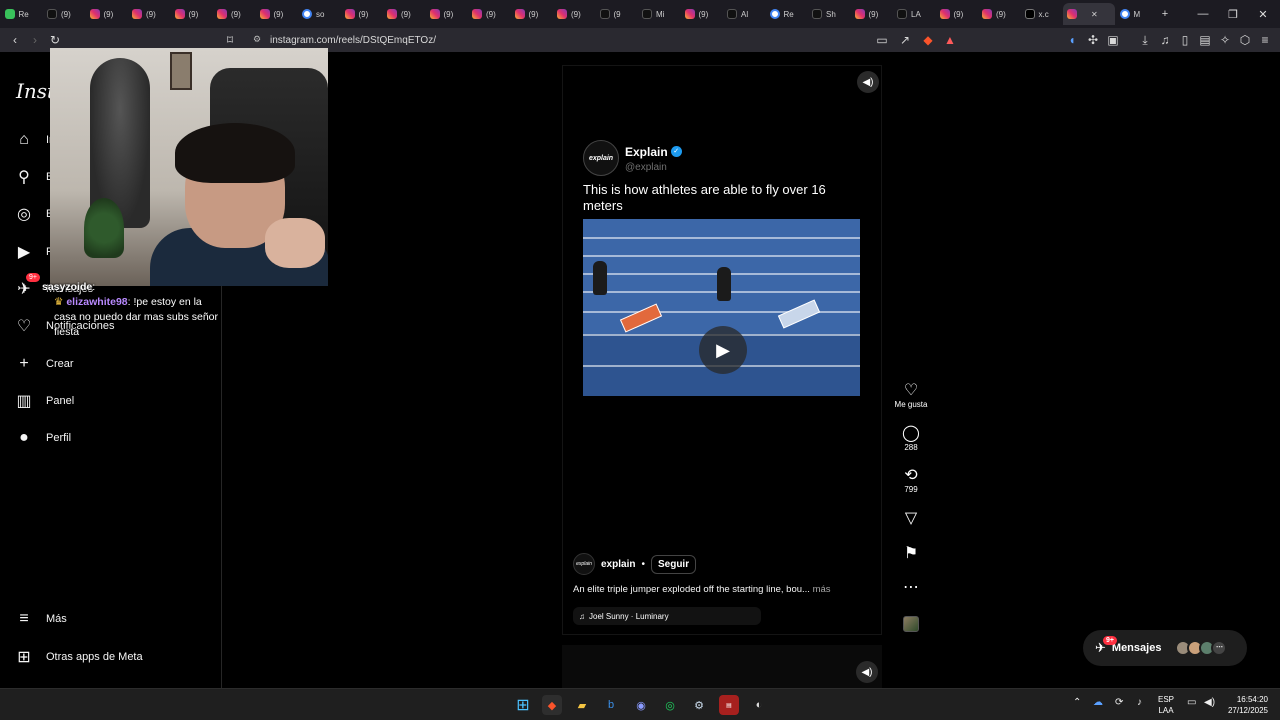 The width and height of the screenshot is (1280, 720). Describe the element at coordinates (641, 705) in the screenshot. I see `discord-icon: ◉` at that location.